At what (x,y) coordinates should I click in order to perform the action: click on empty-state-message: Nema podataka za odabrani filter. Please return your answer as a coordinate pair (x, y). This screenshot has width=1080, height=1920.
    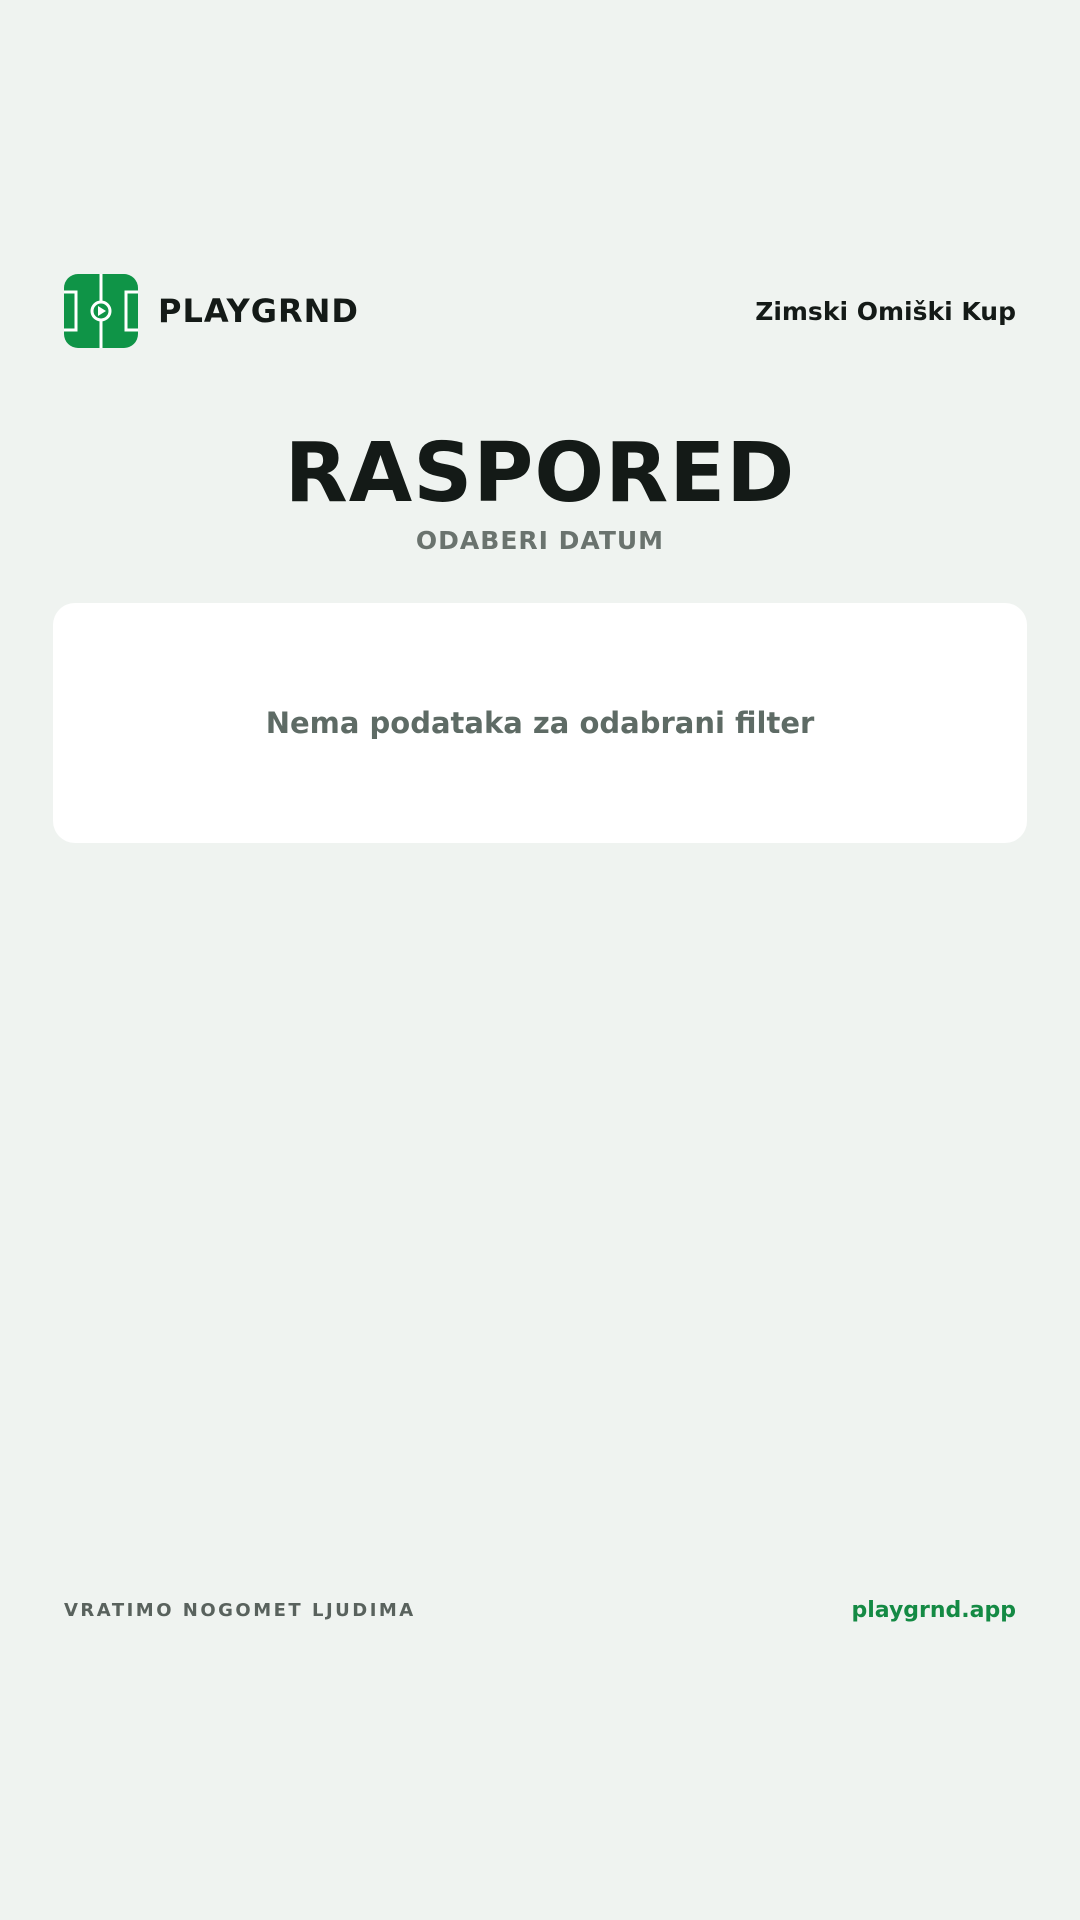
    Looking at the image, I should click on (540, 723).